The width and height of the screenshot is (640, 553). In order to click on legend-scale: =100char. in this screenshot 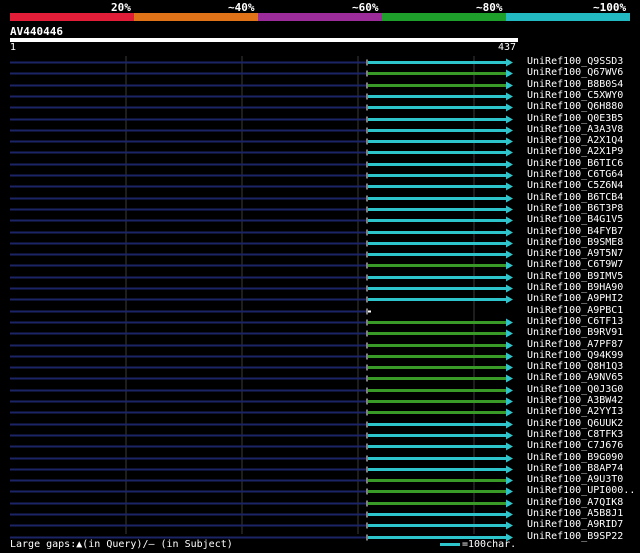, I will do `click(478, 544)`.